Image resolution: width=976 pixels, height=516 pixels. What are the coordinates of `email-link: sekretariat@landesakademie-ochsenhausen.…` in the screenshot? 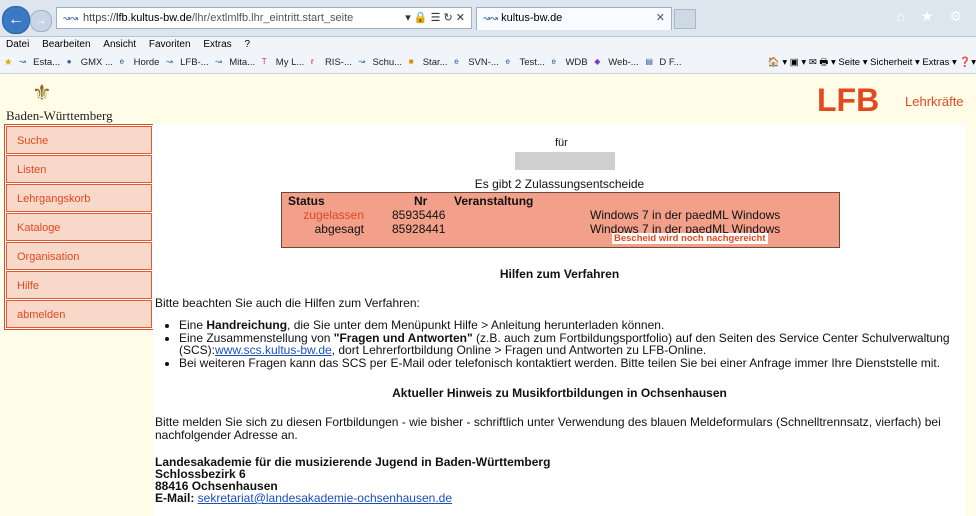 It's located at (325, 498).